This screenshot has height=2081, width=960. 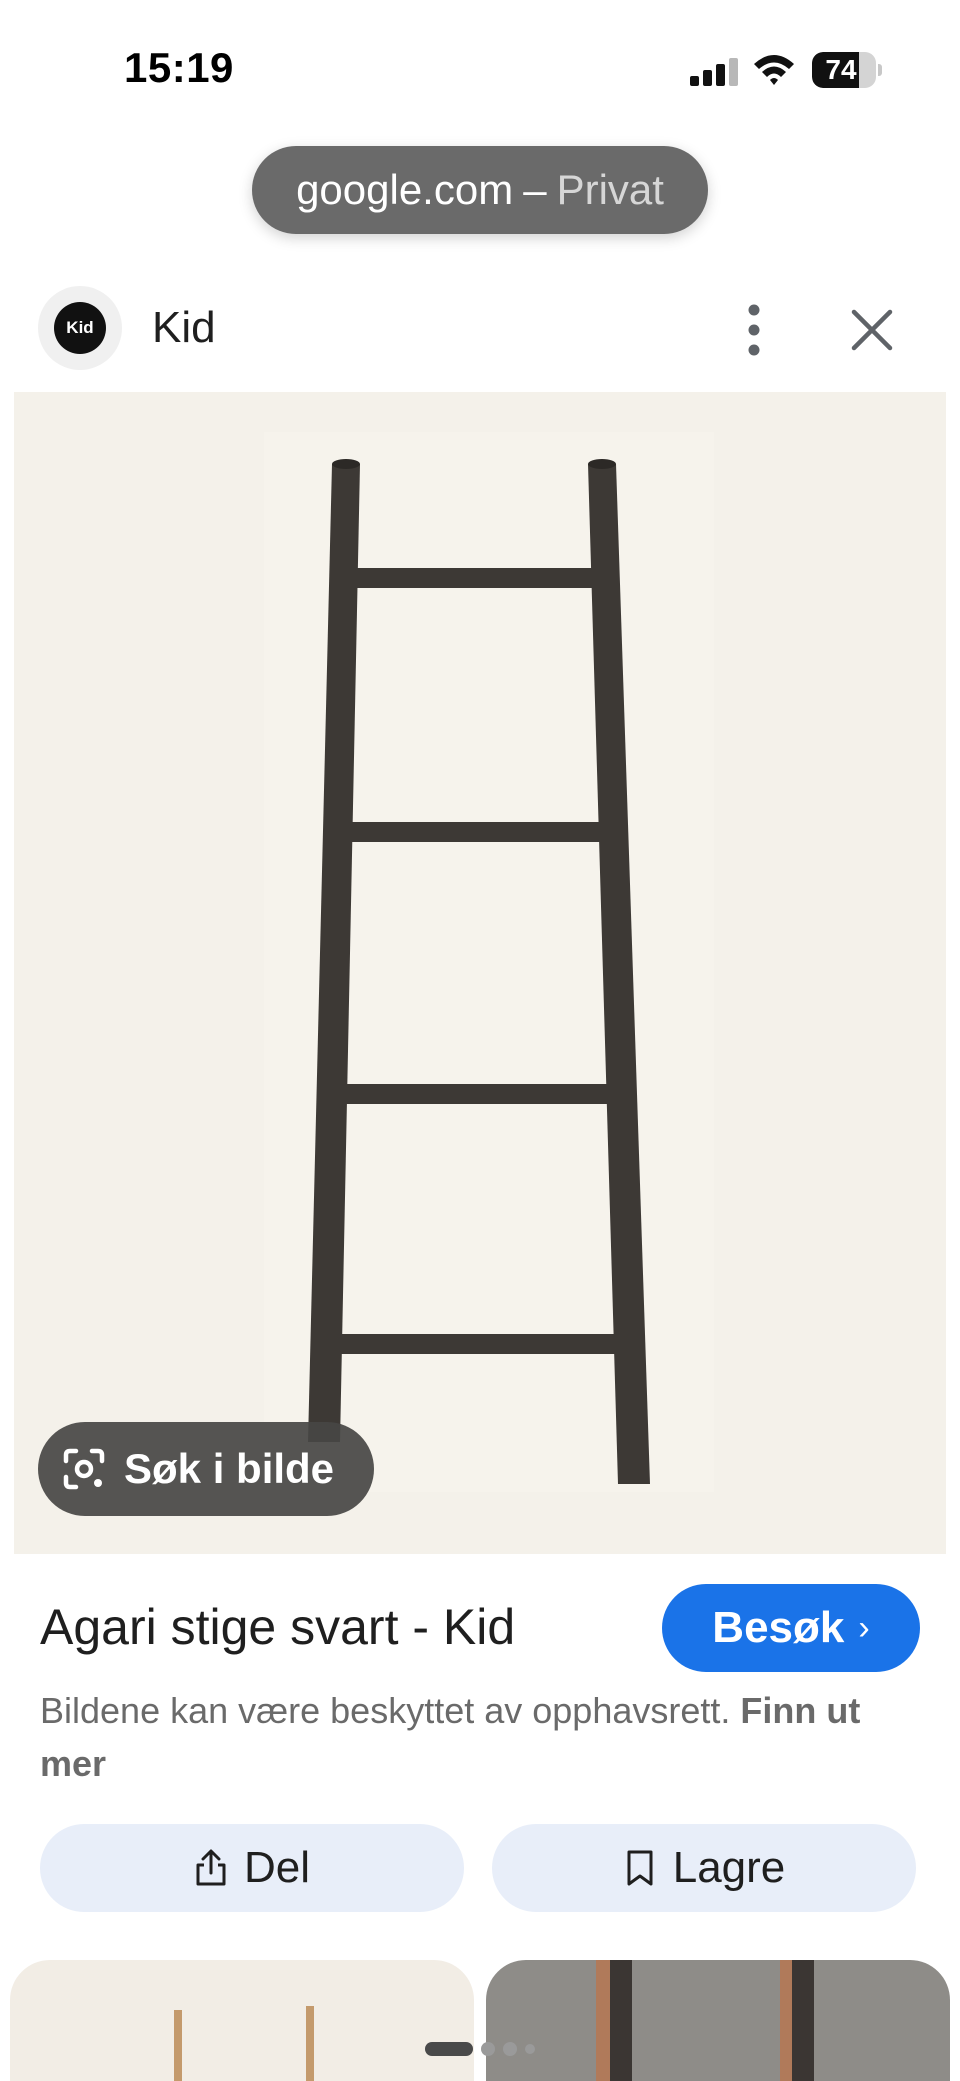 I want to click on ladder-left-rail-top, so click(x=346, y=464).